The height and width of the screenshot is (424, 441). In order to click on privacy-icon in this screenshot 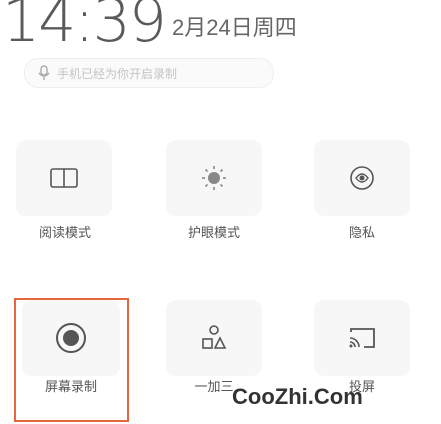, I will do `click(362, 178)`.